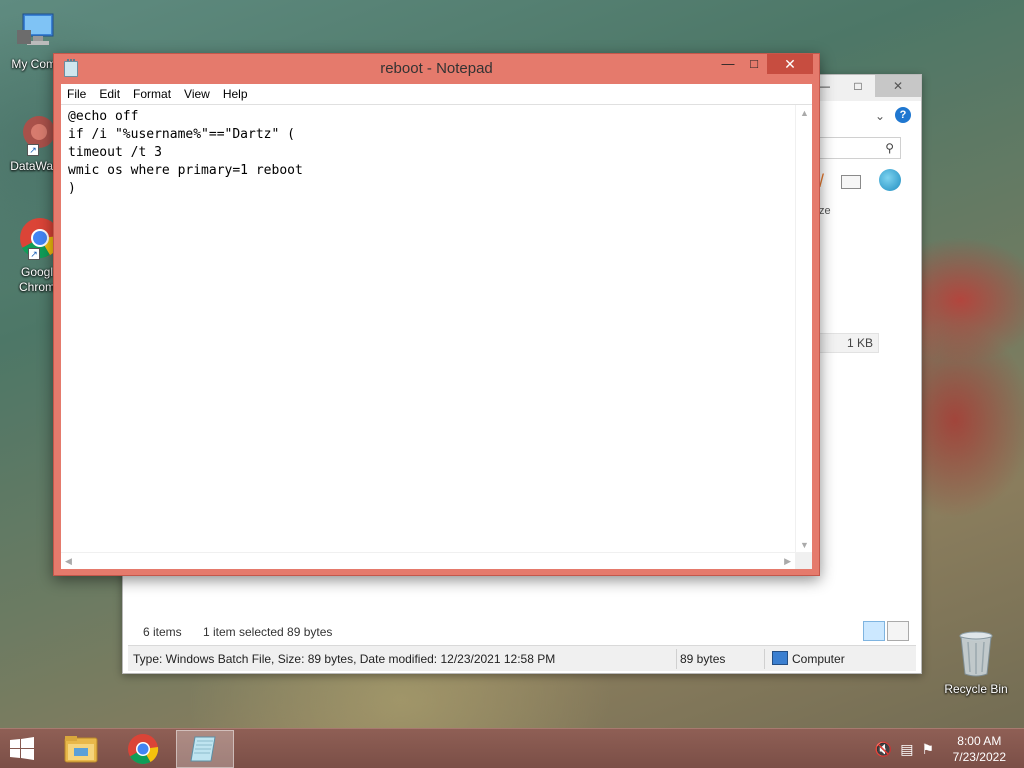 This screenshot has width=1024, height=768. What do you see at coordinates (898, 631) in the screenshot?
I see `large-icons-view-button` at bounding box center [898, 631].